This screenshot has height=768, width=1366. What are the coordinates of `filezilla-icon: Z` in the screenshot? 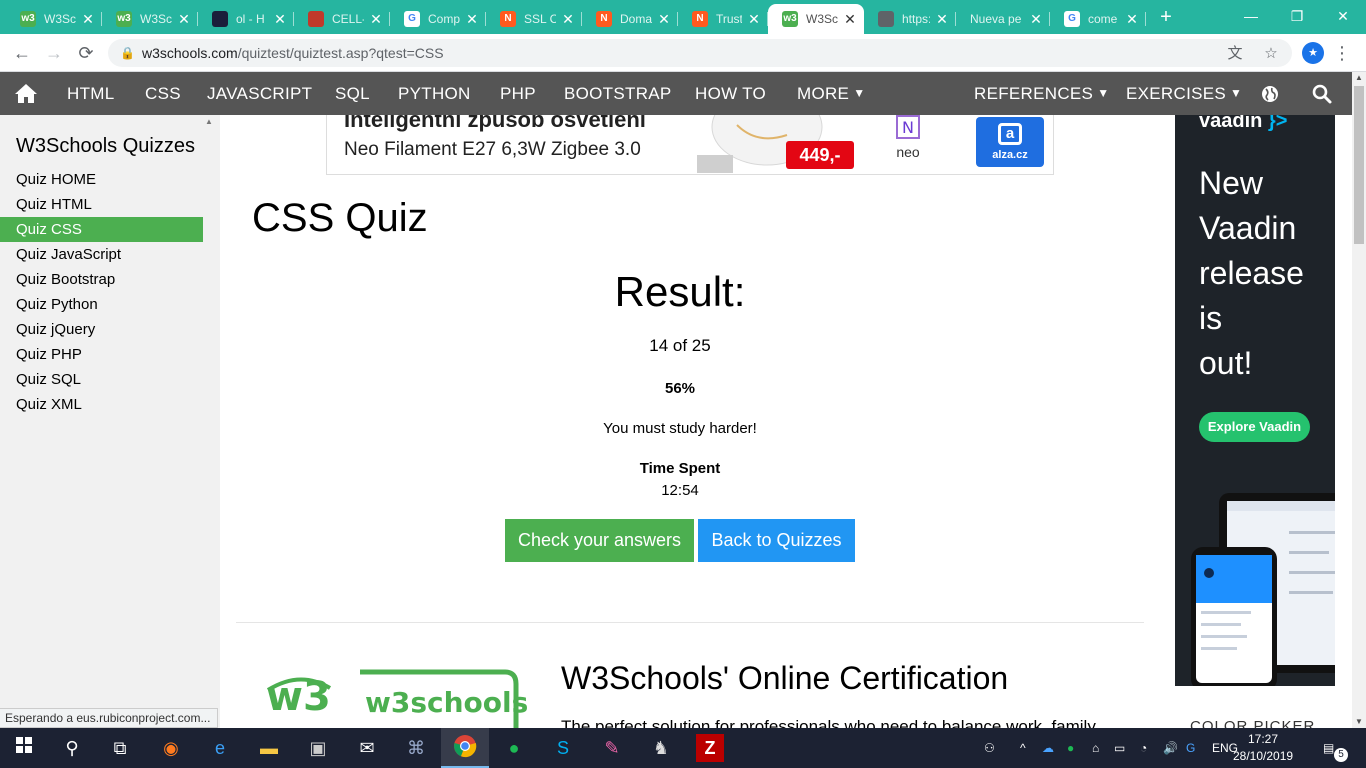 It's located at (710, 748).